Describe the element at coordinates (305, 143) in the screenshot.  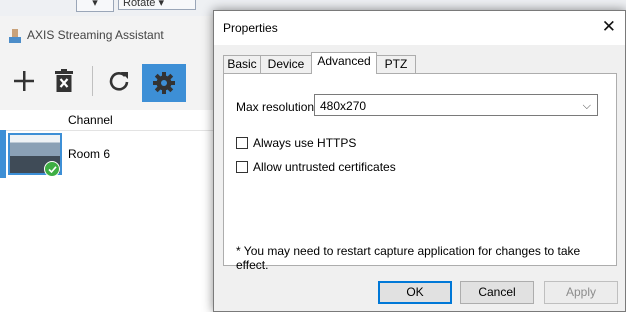
I see `always-https-label: Always use HTTPS` at that location.